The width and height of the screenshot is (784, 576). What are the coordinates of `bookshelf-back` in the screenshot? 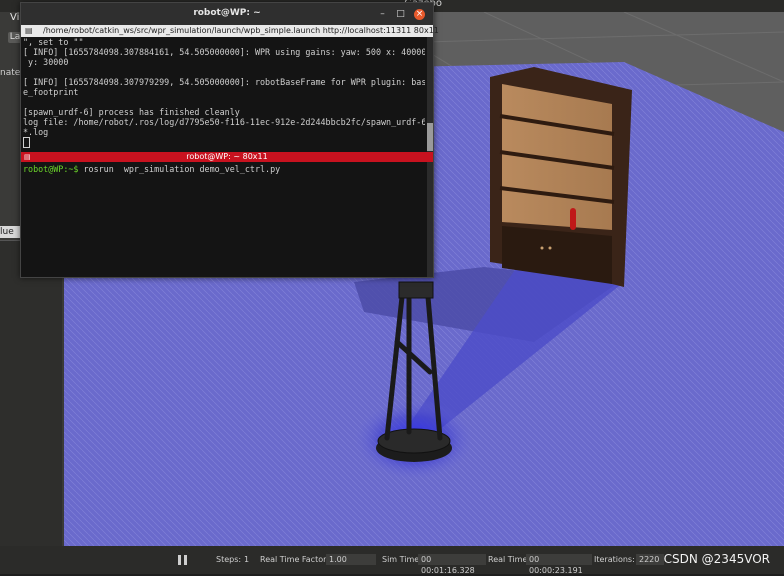 It's located at (557, 157).